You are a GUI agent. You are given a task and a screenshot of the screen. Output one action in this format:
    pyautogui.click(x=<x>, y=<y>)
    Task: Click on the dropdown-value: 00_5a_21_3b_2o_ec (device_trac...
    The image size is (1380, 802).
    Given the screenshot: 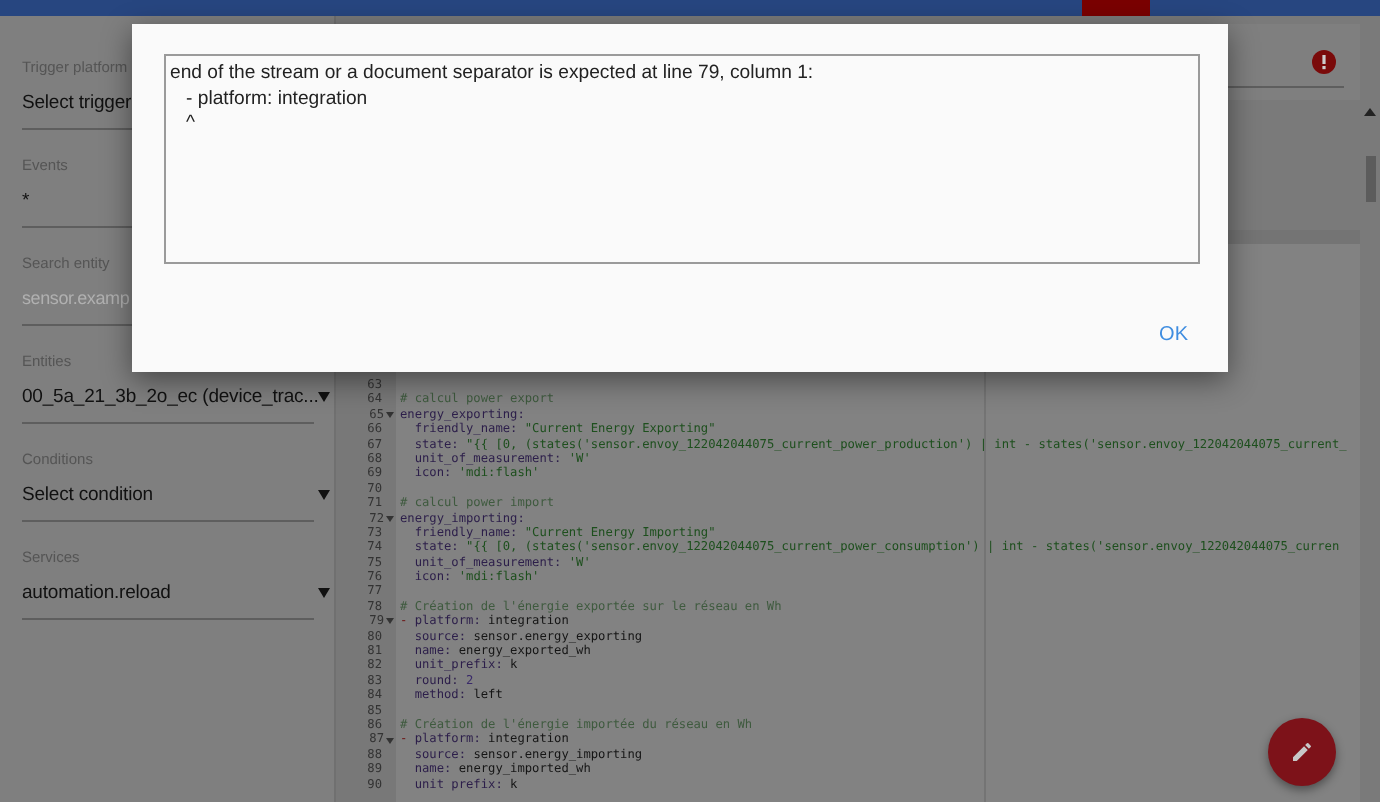 What is the action you would take?
    pyautogui.click(x=170, y=396)
    